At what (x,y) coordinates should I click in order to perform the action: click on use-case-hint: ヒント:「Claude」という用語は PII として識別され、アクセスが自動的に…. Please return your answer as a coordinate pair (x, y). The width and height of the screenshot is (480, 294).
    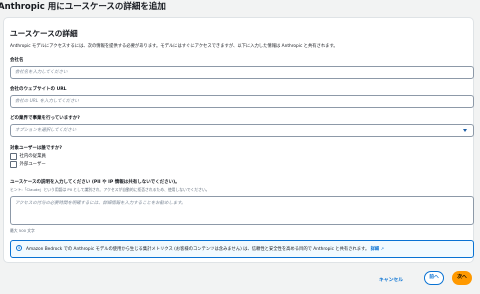
    Looking at the image, I should click on (110, 189).